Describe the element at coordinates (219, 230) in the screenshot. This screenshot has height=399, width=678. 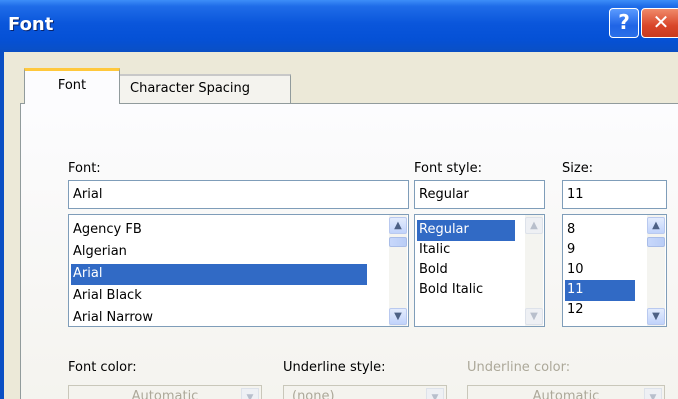
I see `list-item: Agency FB` at that location.